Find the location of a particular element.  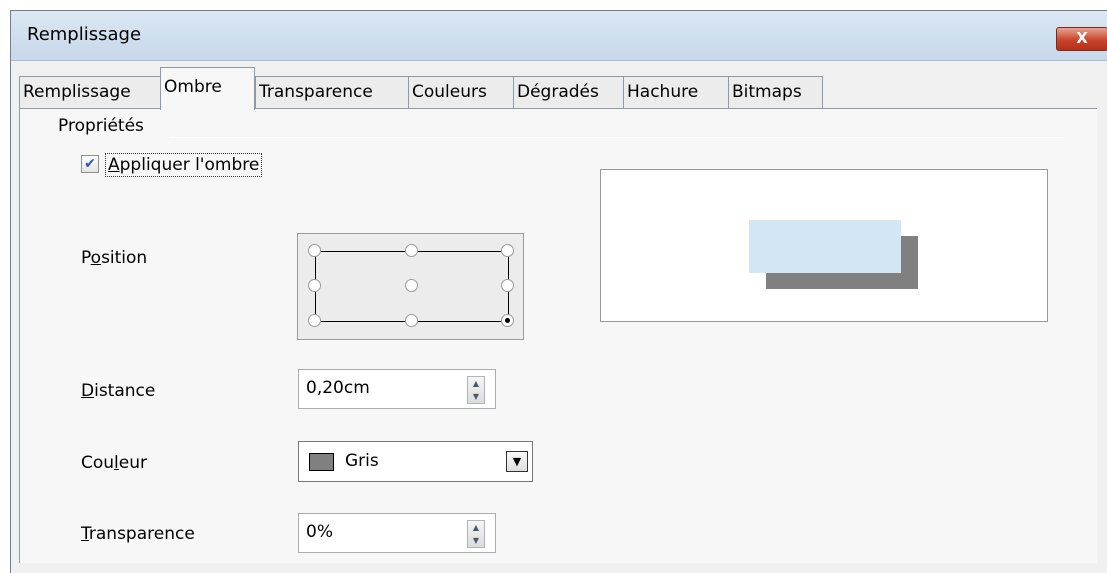

position-radio-middle-right is located at coordinates (507, 285).